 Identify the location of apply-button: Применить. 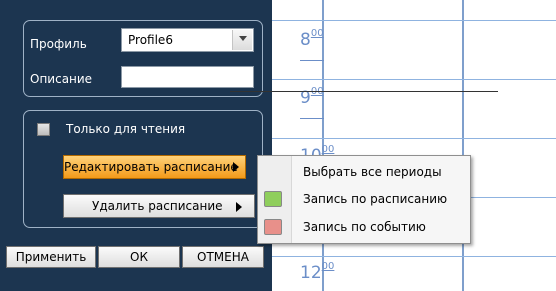
(51, 257).